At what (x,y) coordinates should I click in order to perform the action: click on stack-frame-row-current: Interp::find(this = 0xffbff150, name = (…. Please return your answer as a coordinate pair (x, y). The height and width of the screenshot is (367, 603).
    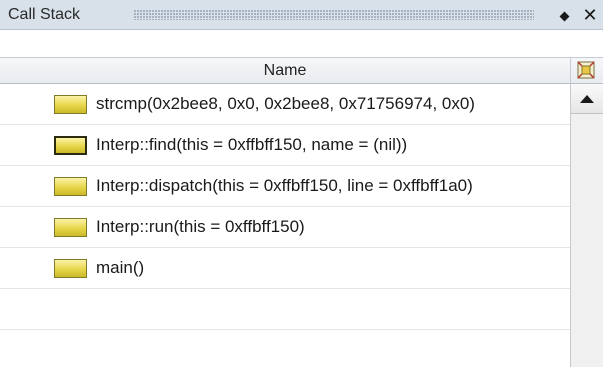
    Looking at the image, I should click on (285, 145).